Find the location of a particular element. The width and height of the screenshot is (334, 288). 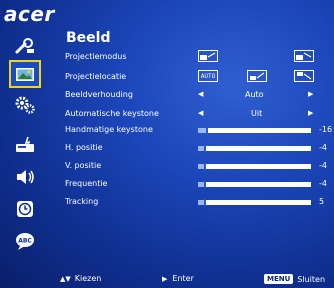

speaker-icon is located at coordinates (25, 177).